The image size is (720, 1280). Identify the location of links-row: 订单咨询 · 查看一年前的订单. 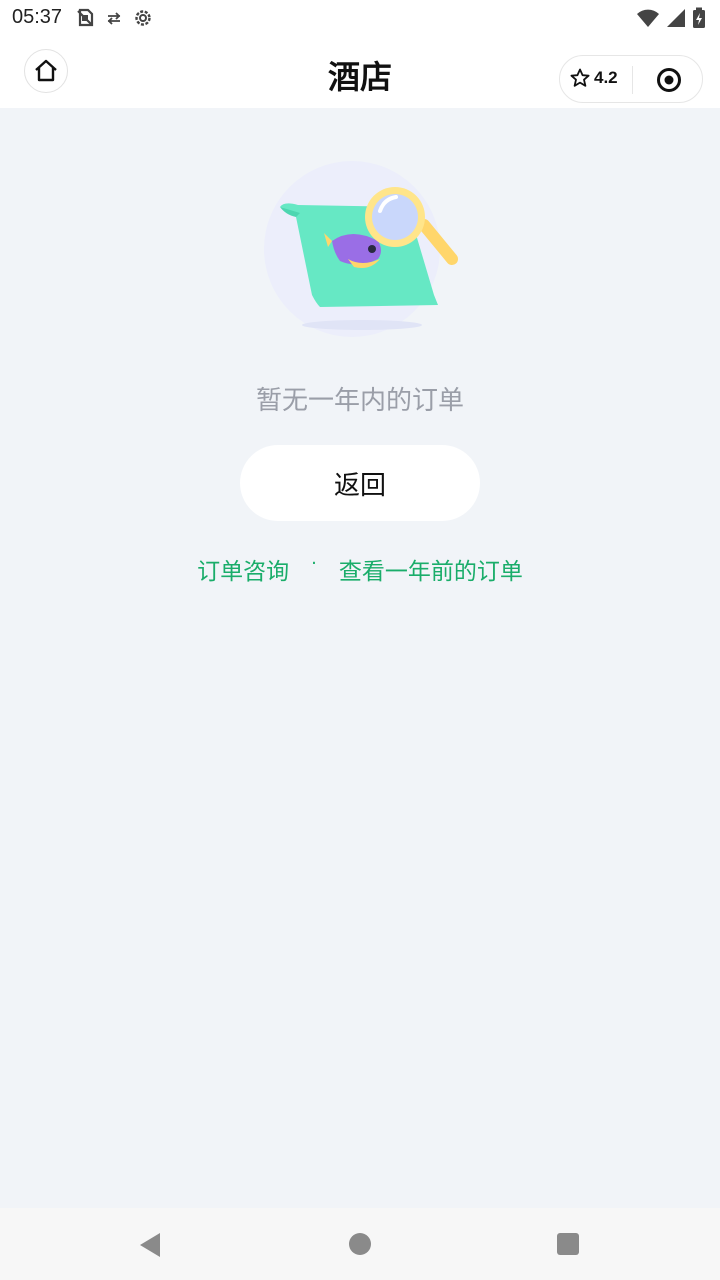
(360, 569).